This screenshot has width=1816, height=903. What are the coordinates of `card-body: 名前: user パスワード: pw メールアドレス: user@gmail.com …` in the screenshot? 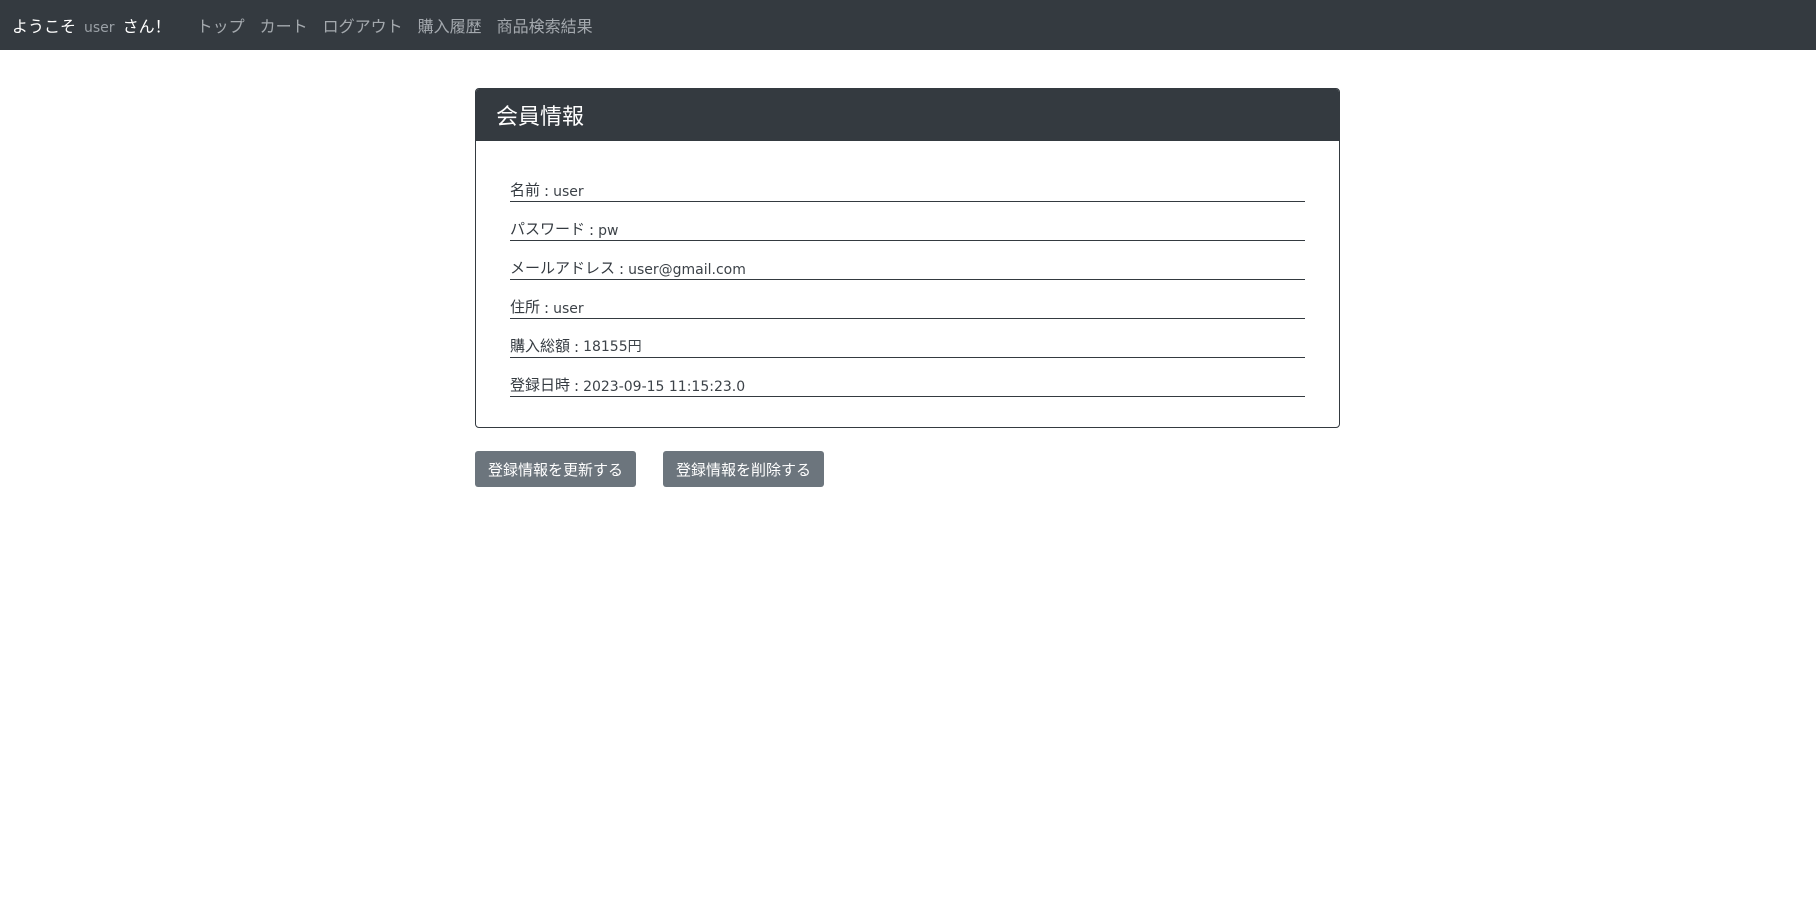 It's located at (907, 269).